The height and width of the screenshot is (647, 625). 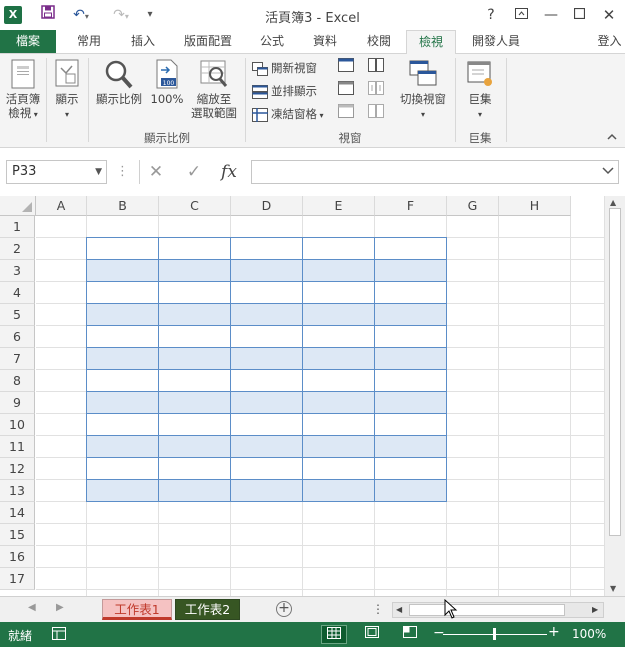 What do you see at coordinates (17, 469) in the screenshot?
I see `row-header-12: 12` at bounding box center [17, 469].